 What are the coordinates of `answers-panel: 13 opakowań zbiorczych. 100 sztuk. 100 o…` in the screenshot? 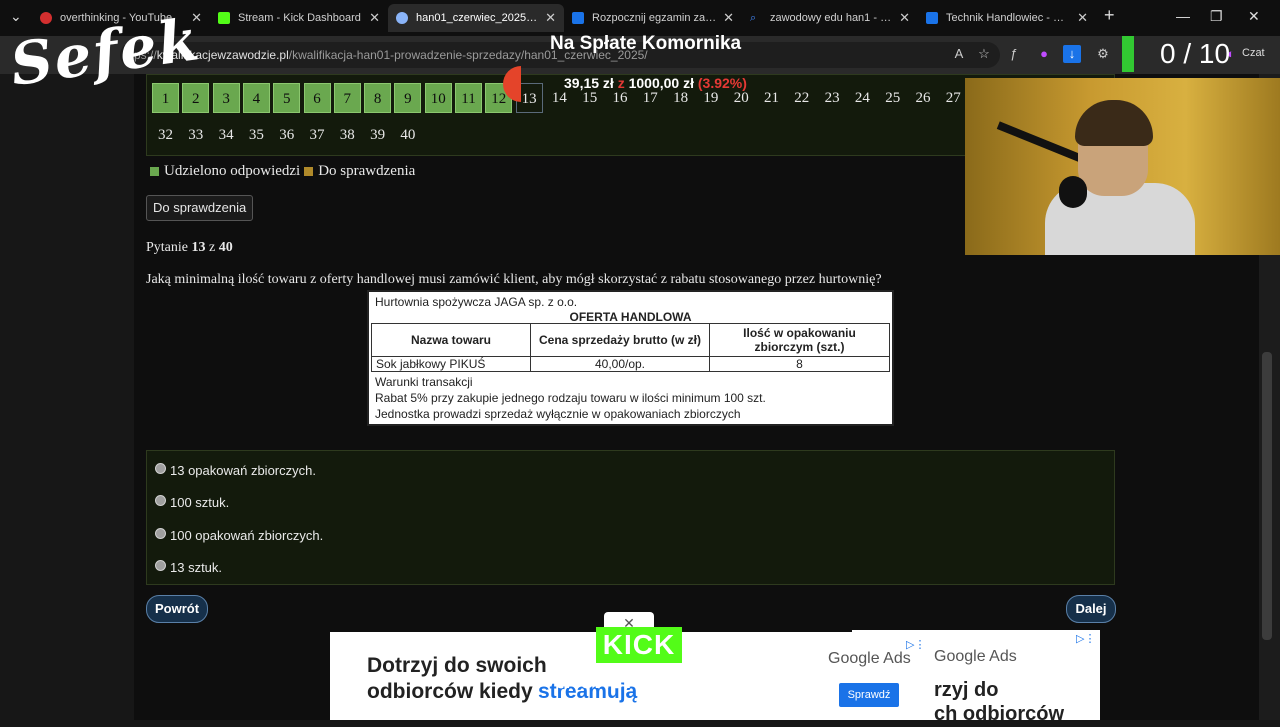 It's located at (630, 517).